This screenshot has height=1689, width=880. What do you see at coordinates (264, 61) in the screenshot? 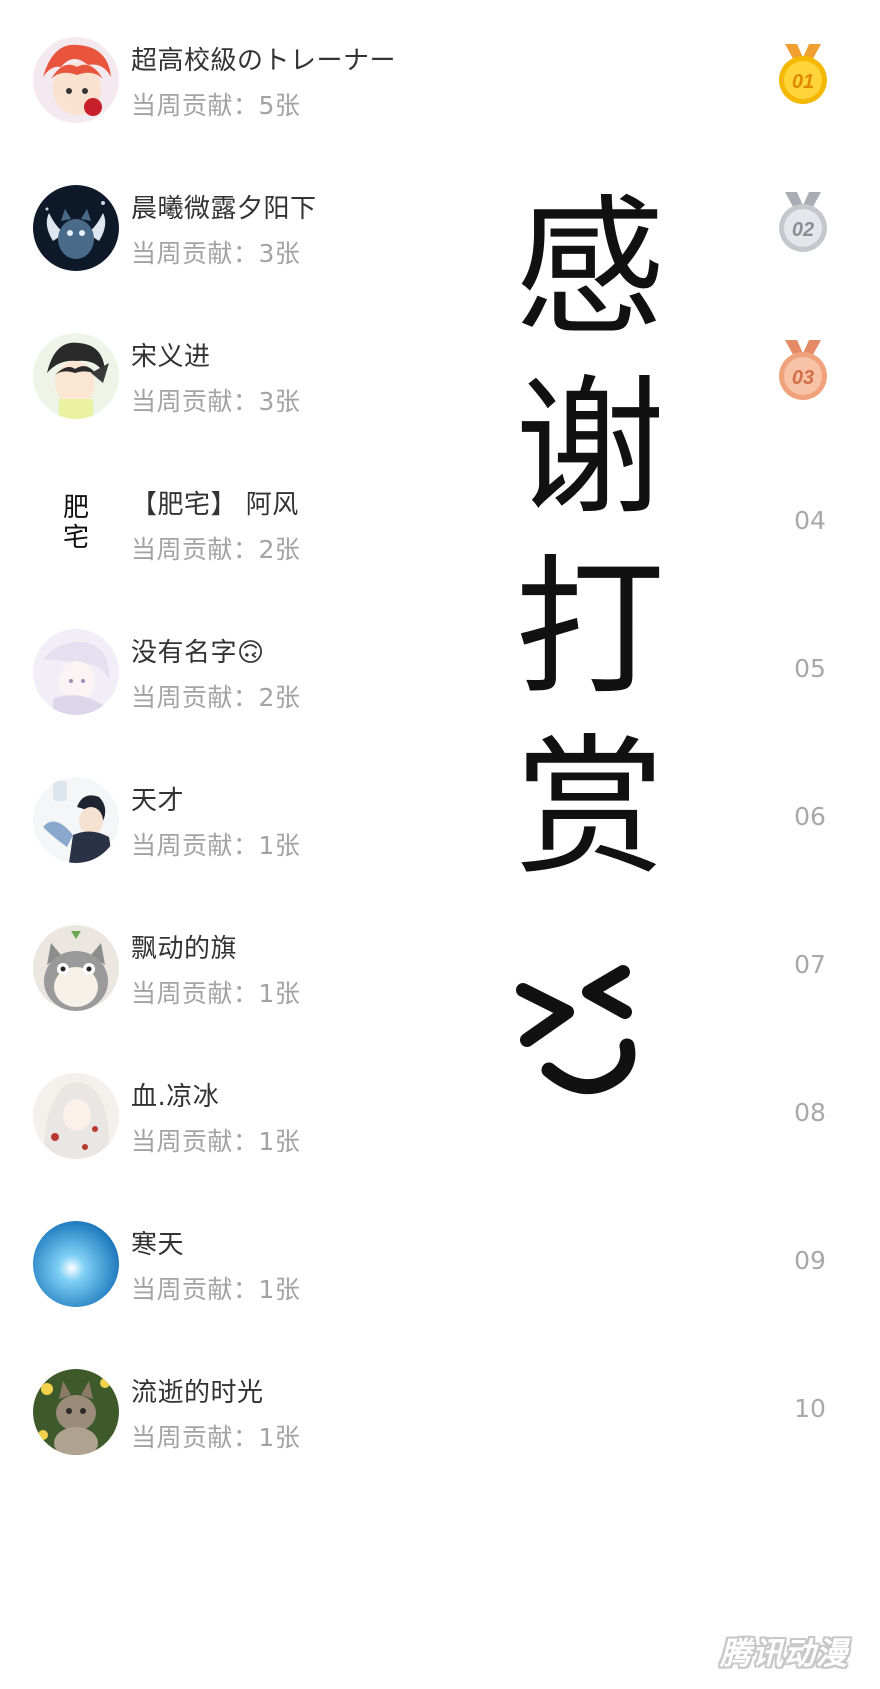
I see `user-name: 超高校級のトレーナー` at bounding box center [264, 61].